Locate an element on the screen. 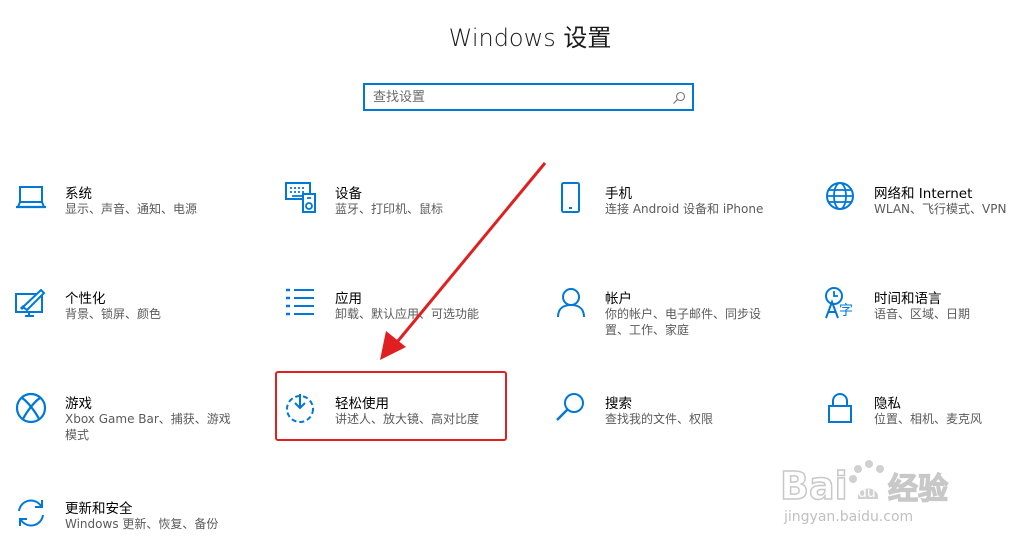 This screenshot has height=548, width=1017. tile-desc: Windows 更新、恢复、备份 is located at coordinates (142, 524).